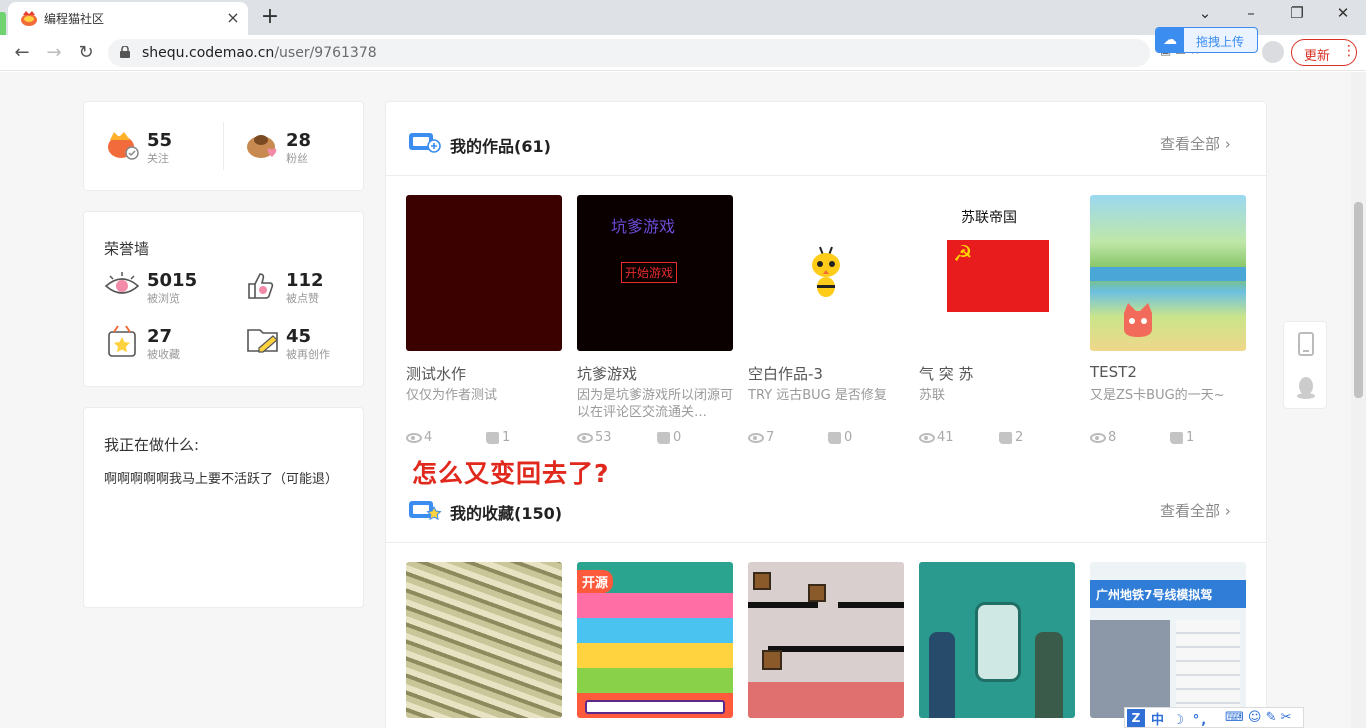  What do you see at coordinates (1205, 16) in the screenshot?
I see `tab-search-icon: ⌄` at bounding box center [1205, 16].